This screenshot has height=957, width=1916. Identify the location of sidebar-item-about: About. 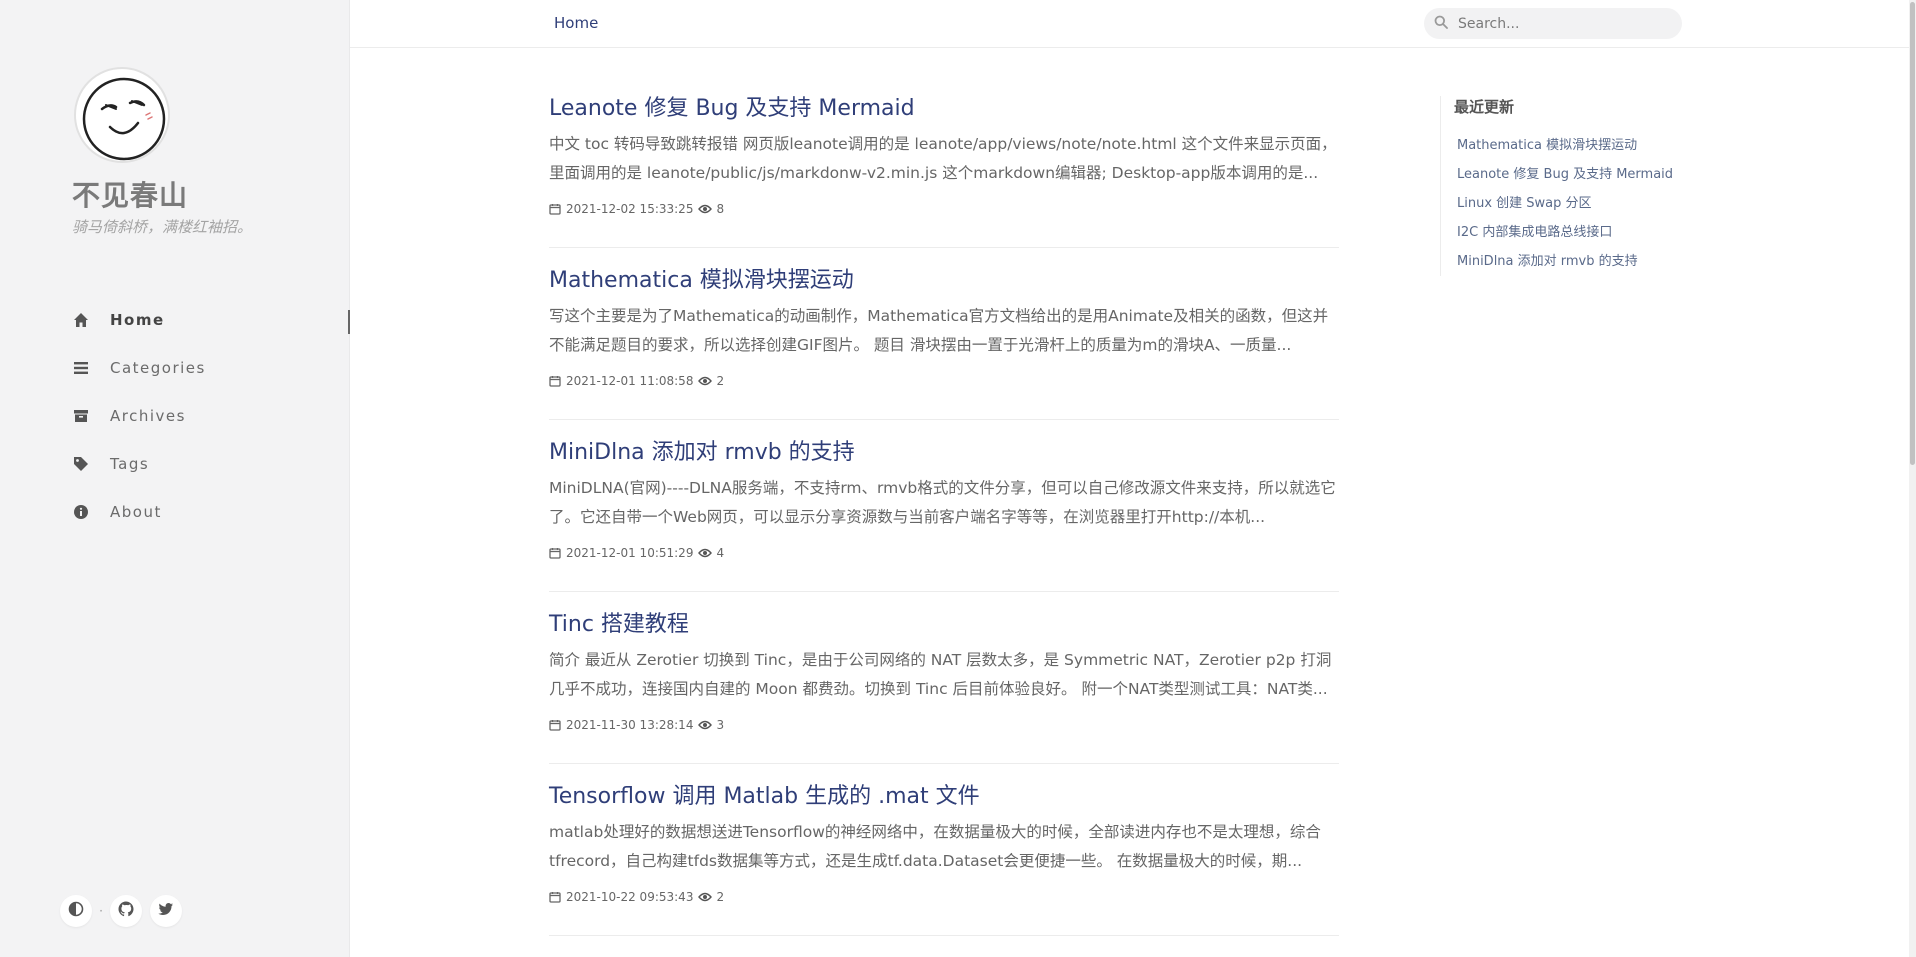
(211, 512).